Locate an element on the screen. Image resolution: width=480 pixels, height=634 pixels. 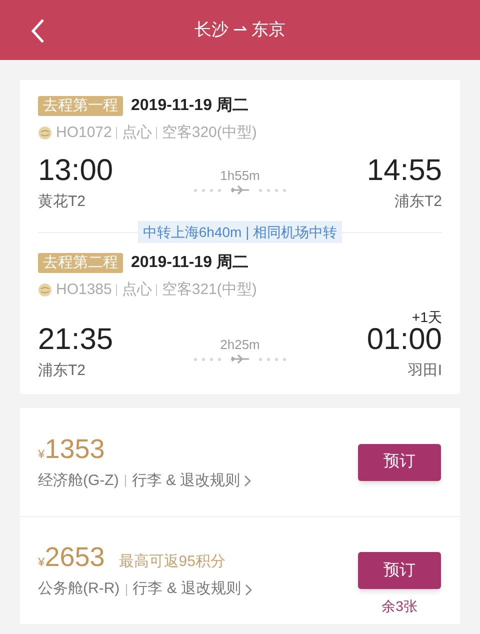
back-button is located at coordinates (38, 31).